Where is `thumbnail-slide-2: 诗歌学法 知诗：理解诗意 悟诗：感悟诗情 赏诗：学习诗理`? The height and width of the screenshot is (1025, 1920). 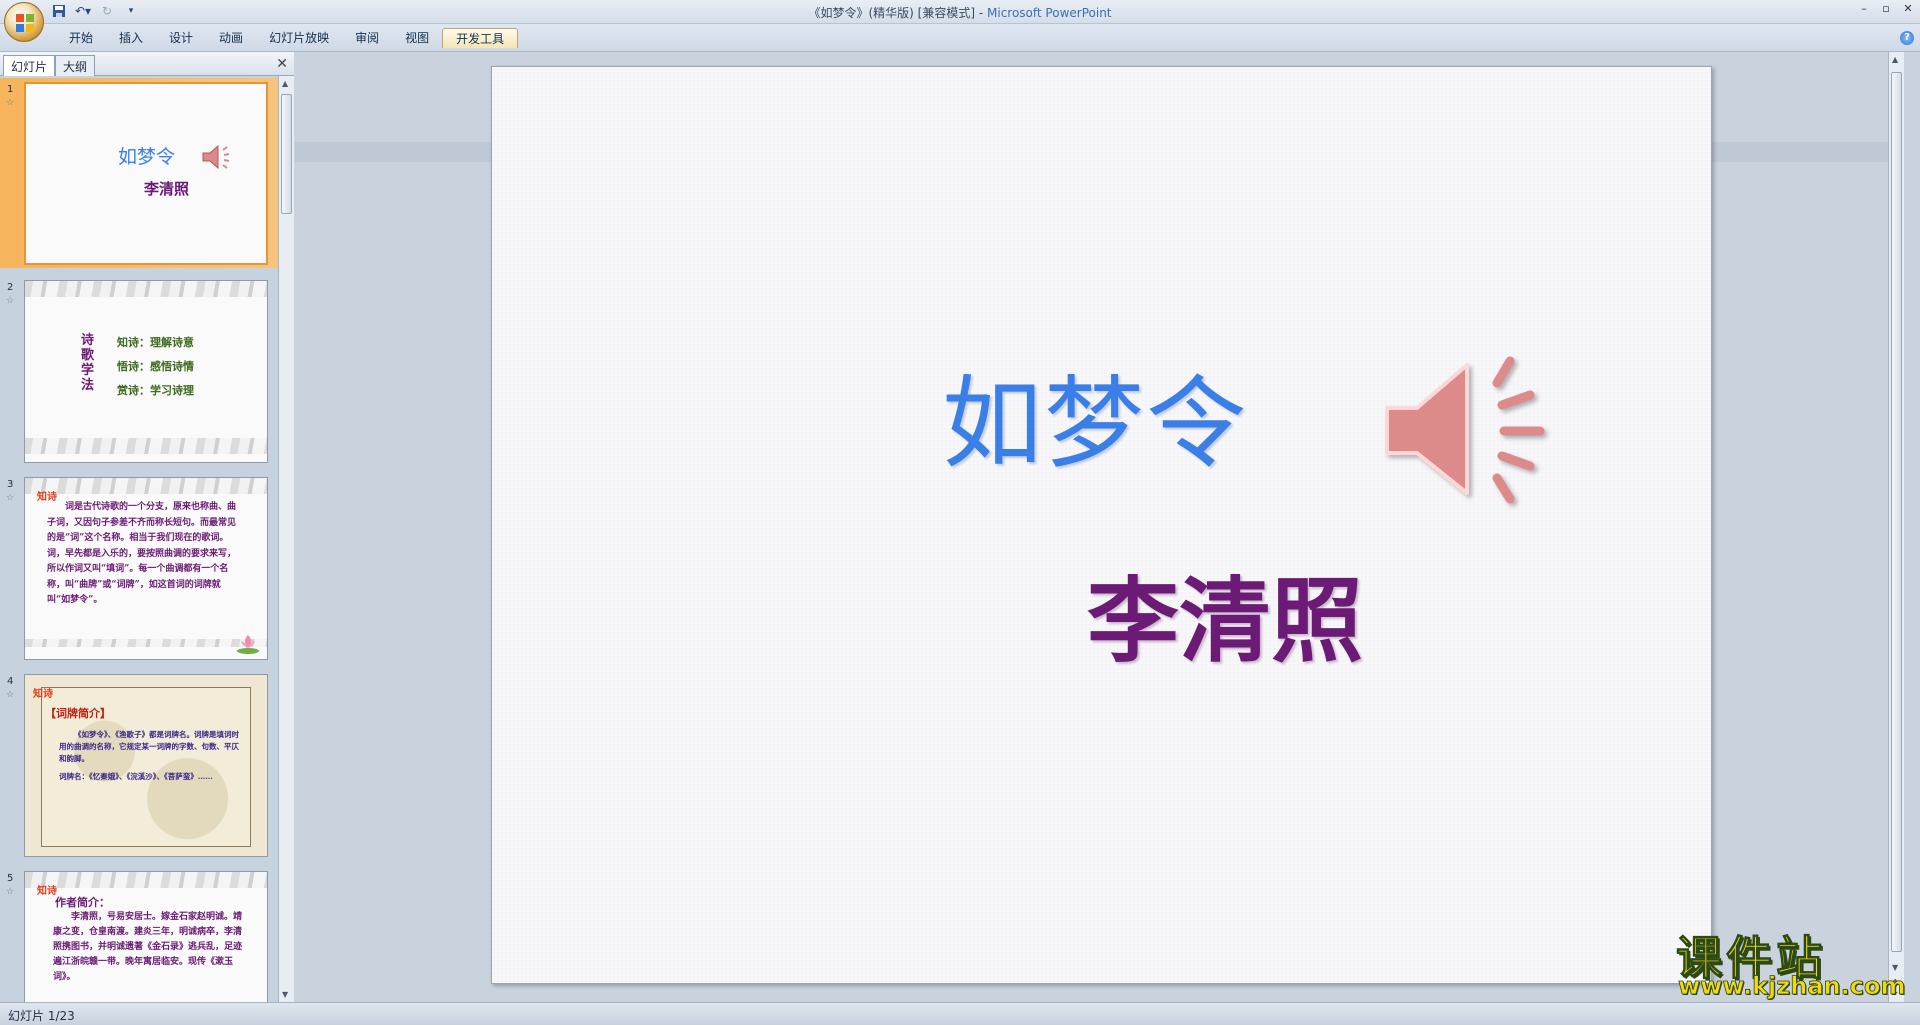 thumbnail-slide-2: 诗歌学法 知诗：理解诗意 悟诗：感悟诗情 赏诗：学习诗理 is located at coordinates (146, 371).